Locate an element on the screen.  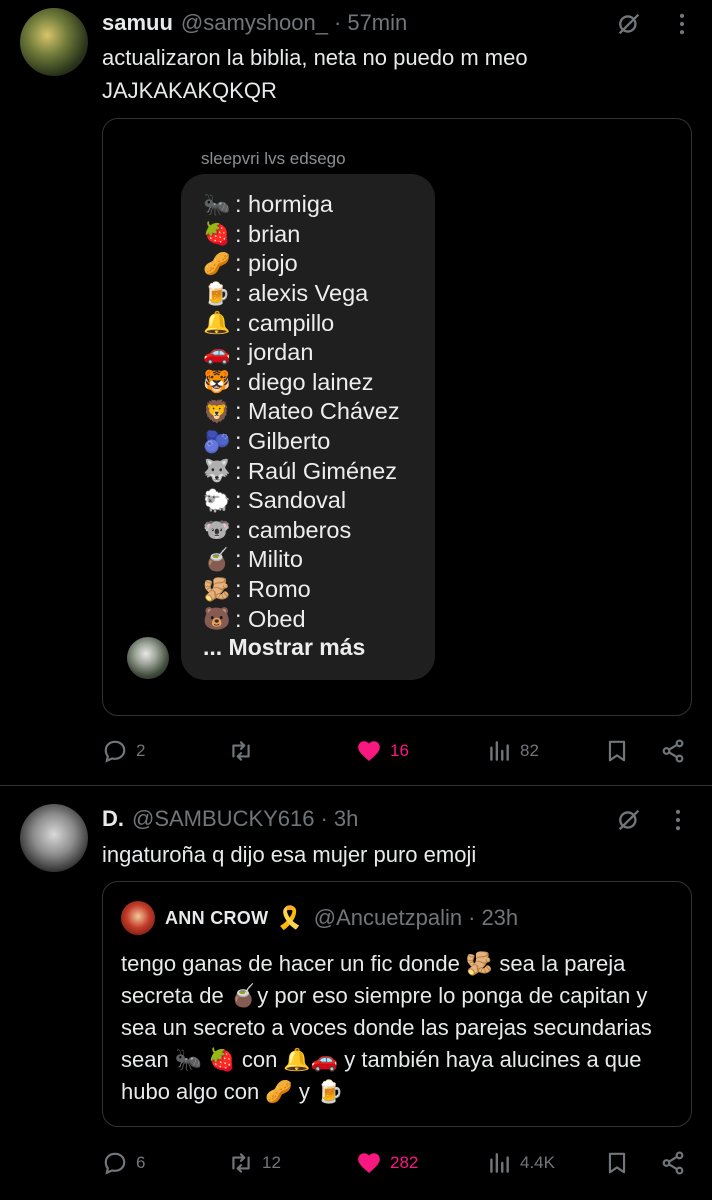
item-label: : brian is located at coordinates (268, 233).